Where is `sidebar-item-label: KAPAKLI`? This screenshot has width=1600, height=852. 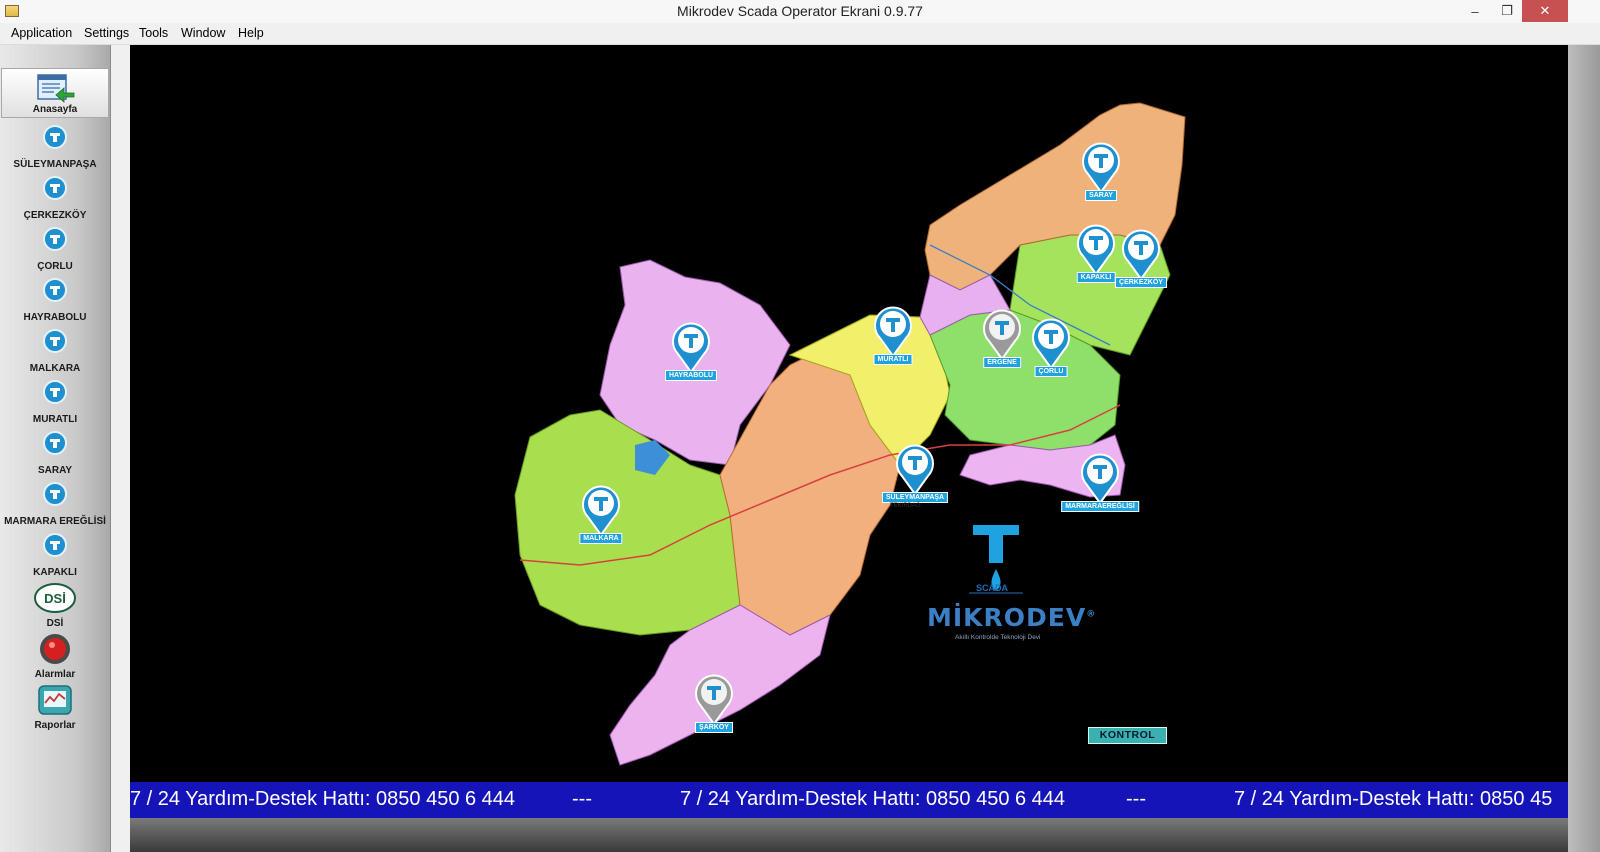
sidebar-item-label: KAPAKLI is located at coordinates (55, 572).